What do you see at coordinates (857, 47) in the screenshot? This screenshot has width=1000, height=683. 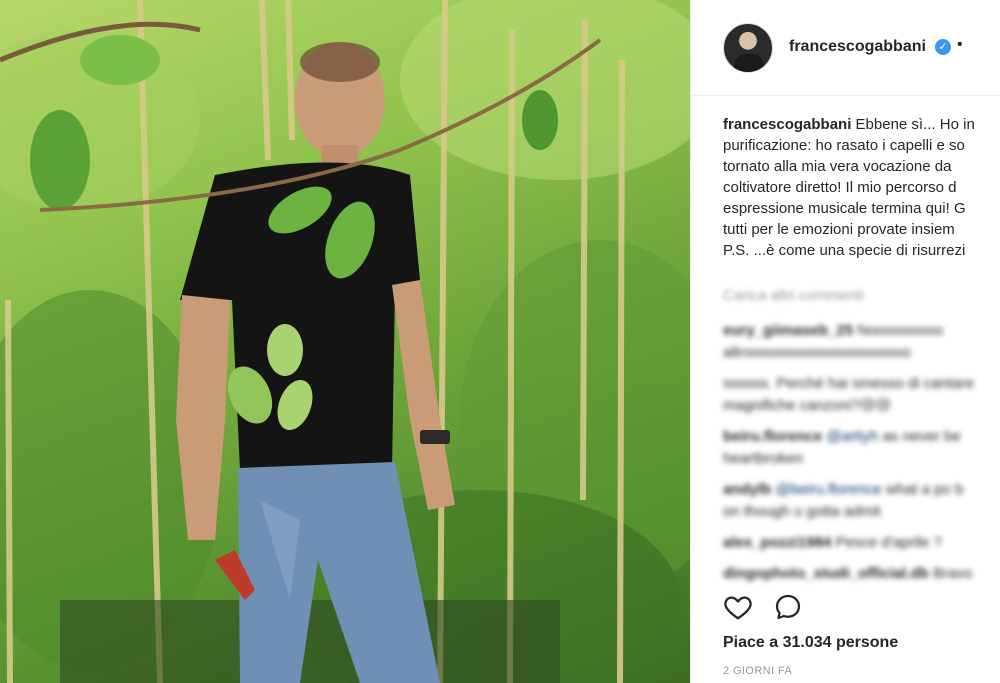 I see `author-username: francescogabbani` at bounding box center [857, 47].